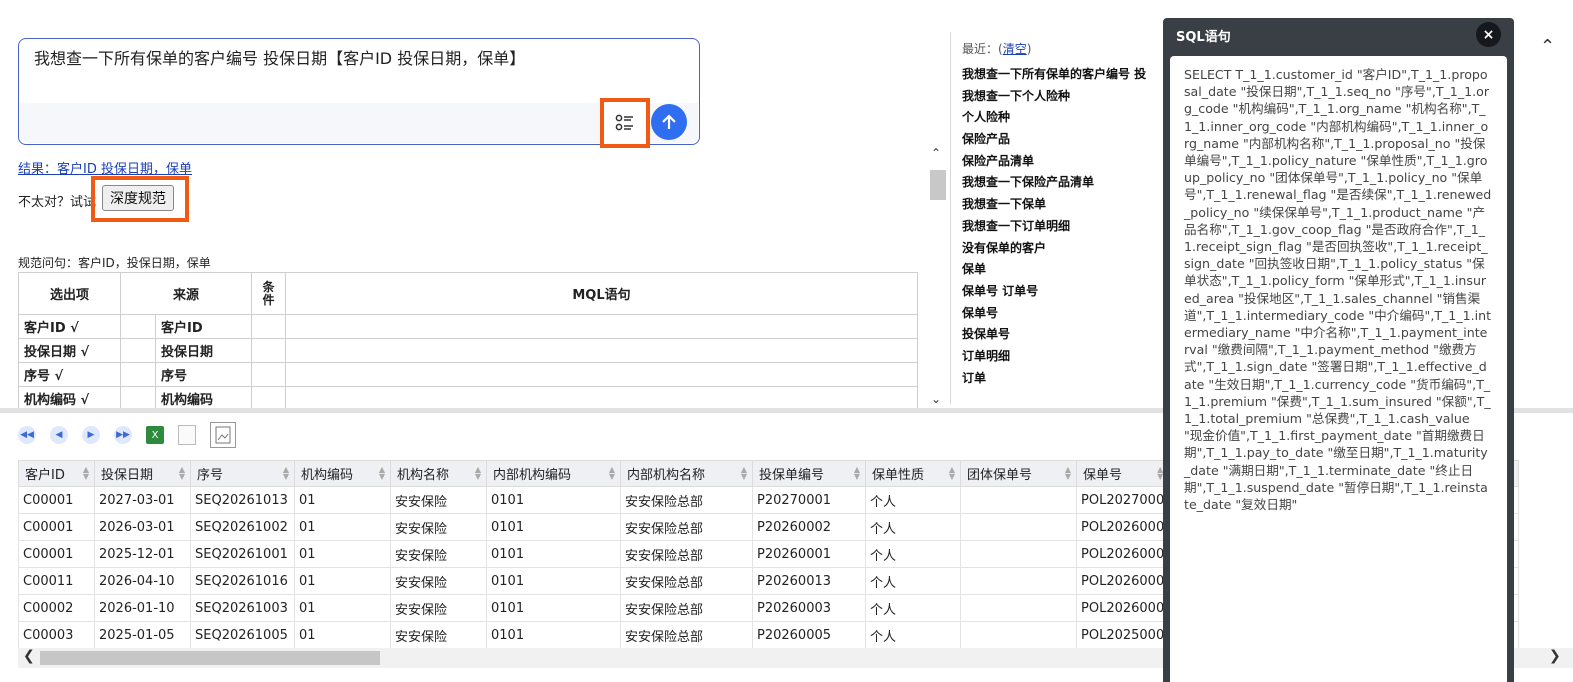  What do you see at coordinates (1122, 608) in the screenshot?
I see `table-cell: POL2026000` at bounding box center [1122, 608].